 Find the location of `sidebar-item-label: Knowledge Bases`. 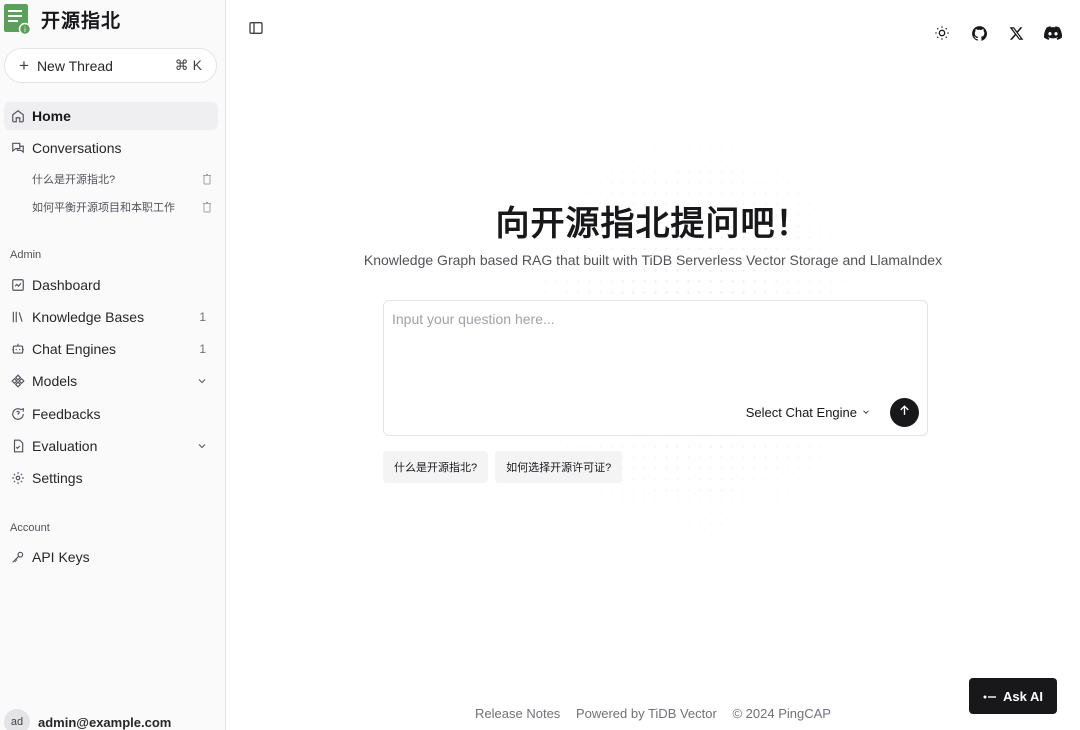

sidebar-item-label: Knowledge Bases is located at coordinates (88, 317).